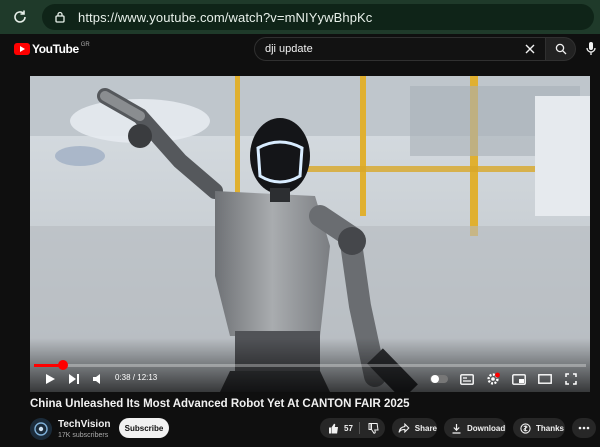 This screenshot has height=447, width=600. What do you see at coordinates (60, 17) in the screenshot?
I see `site-info-icon` at bounding box center [60, 17].